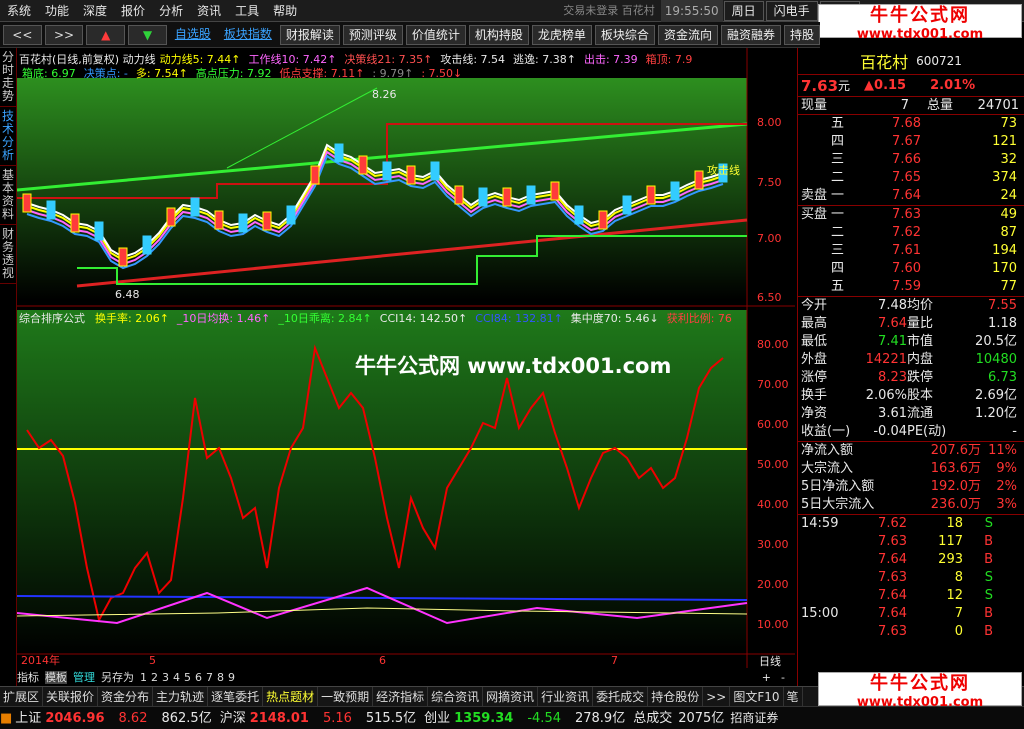 This screenshot has height=729, width=1024. I want to click on bid-volume-4: 77, so click(1008, 286).